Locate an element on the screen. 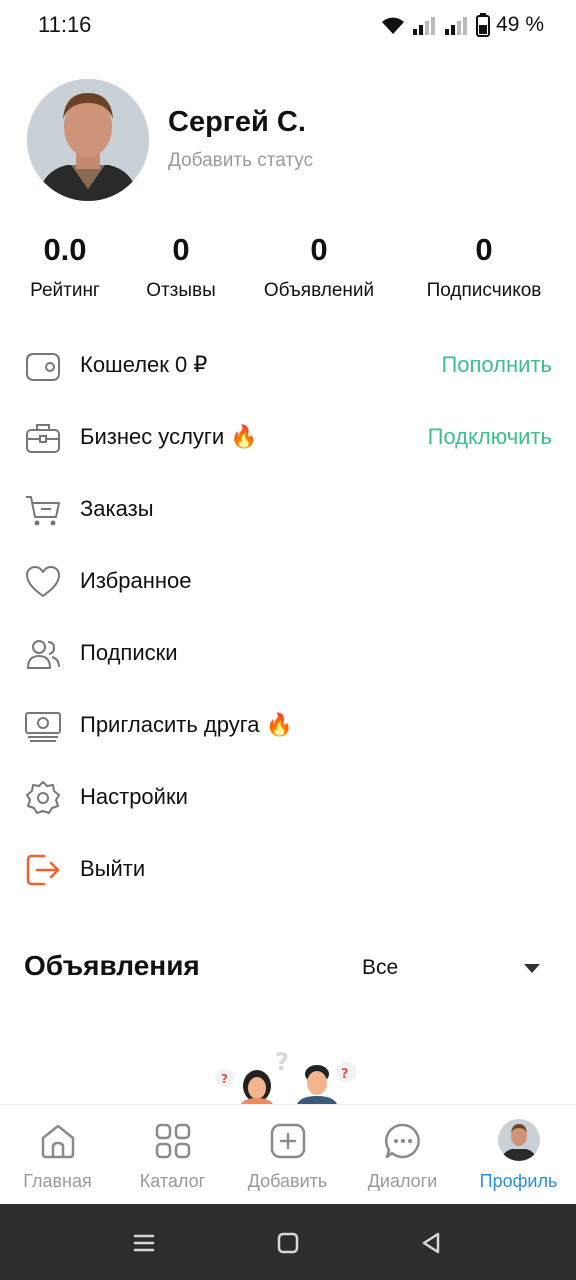  logout-label: Выйти is located at coordinates (113, 868).